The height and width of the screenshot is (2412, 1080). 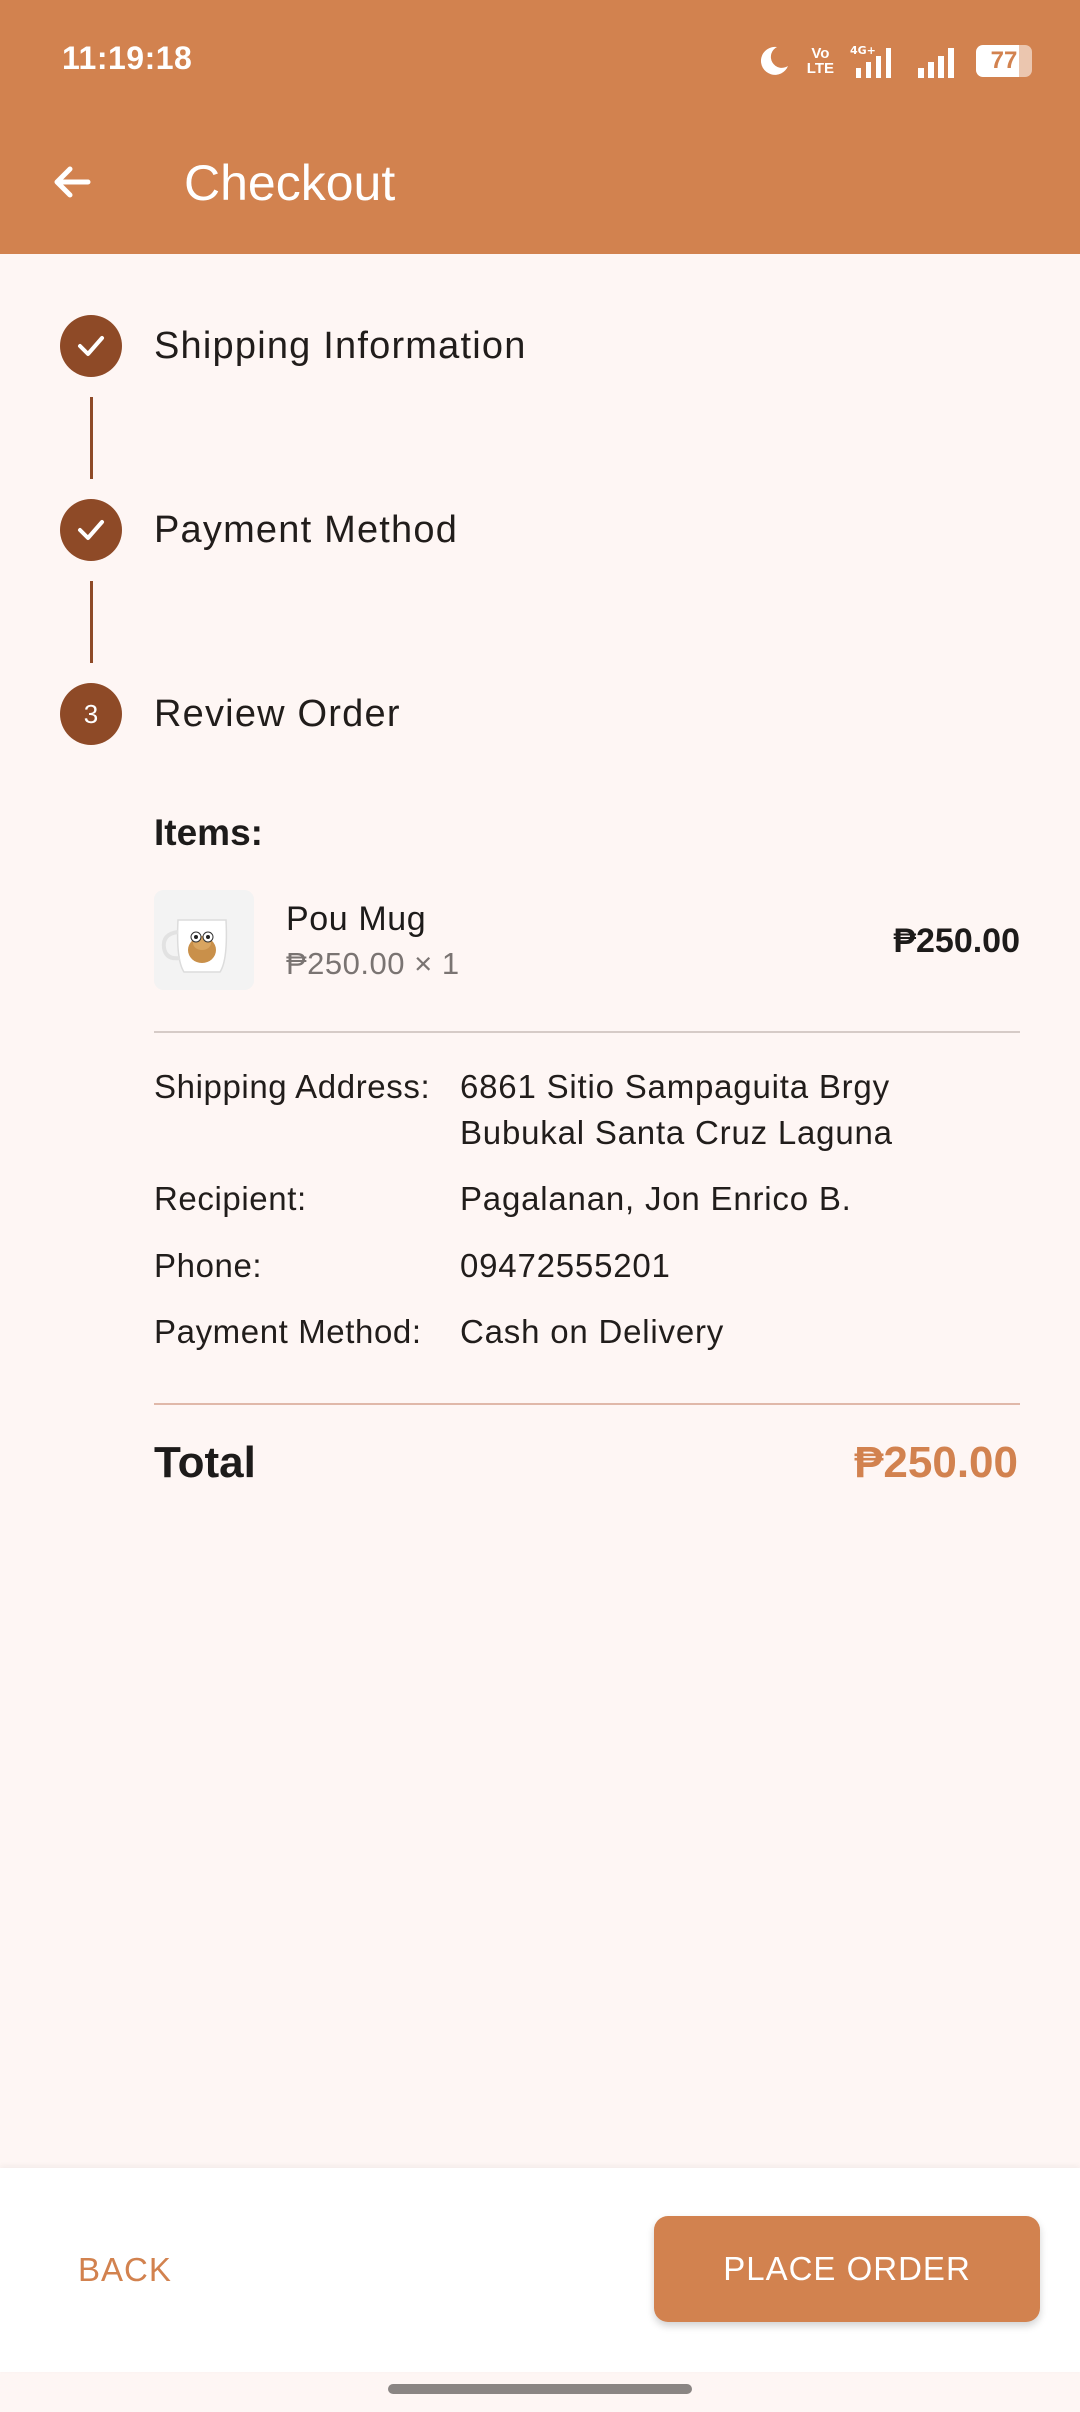 I want to click on status-icons: Vo LTE 4G+ 77, so click(x=894, y=61).